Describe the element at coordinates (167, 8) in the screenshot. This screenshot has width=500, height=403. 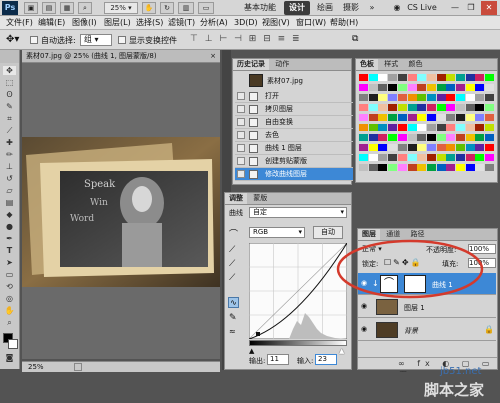
I see `rotate-view-icon: ↻` at that location.